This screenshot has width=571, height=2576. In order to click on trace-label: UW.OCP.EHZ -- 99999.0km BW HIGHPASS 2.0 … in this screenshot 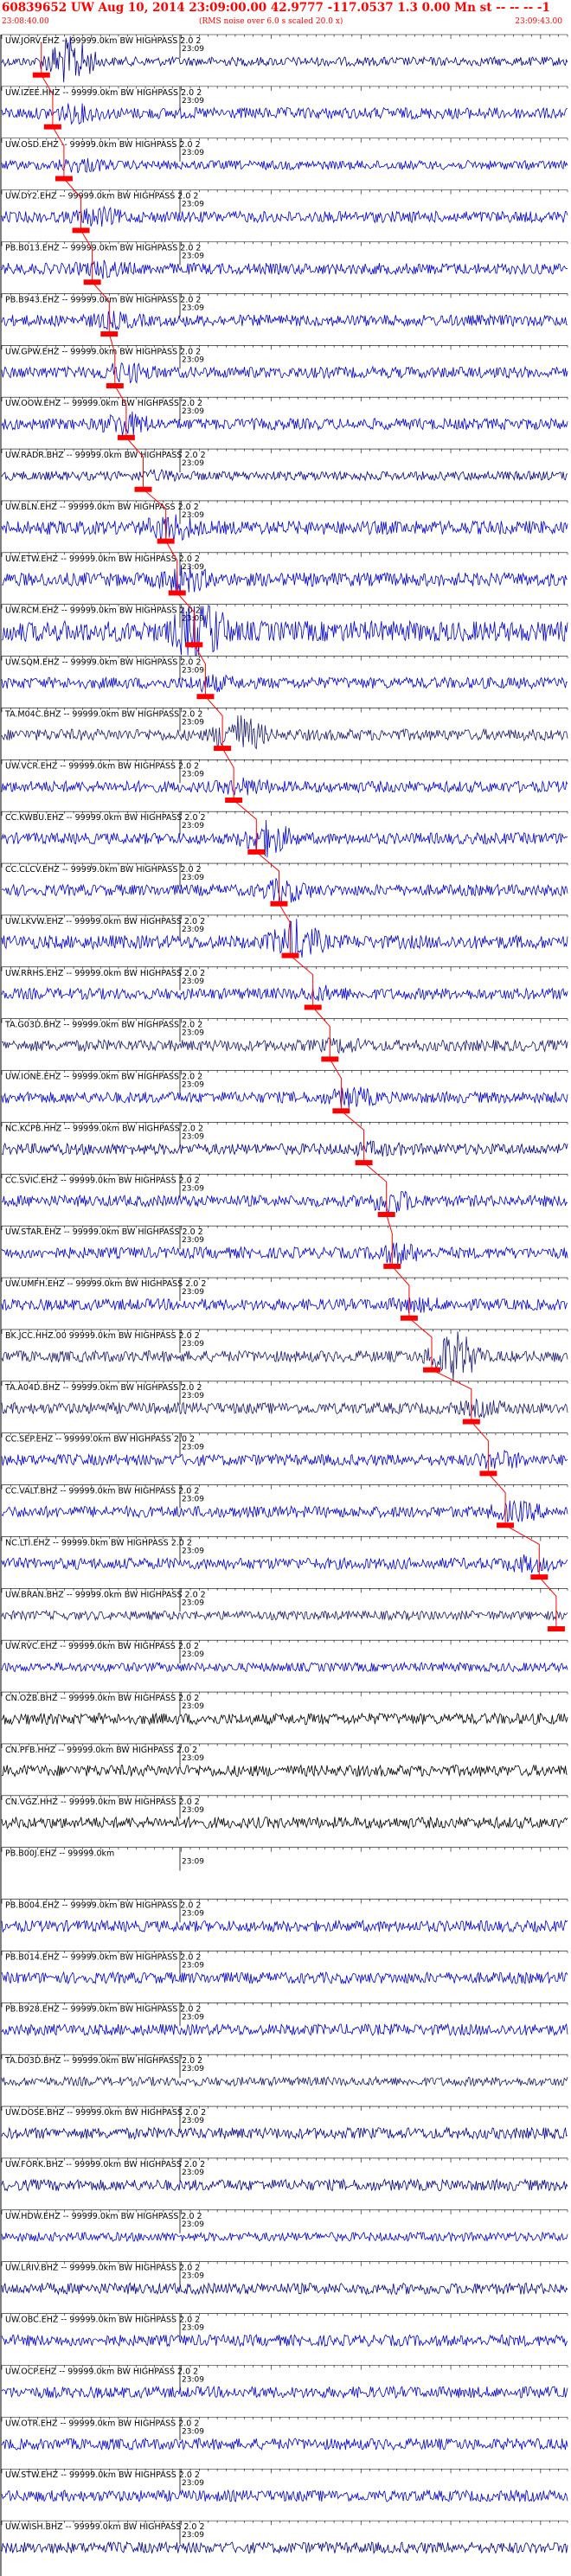, I will do `click(101, 2371)`.